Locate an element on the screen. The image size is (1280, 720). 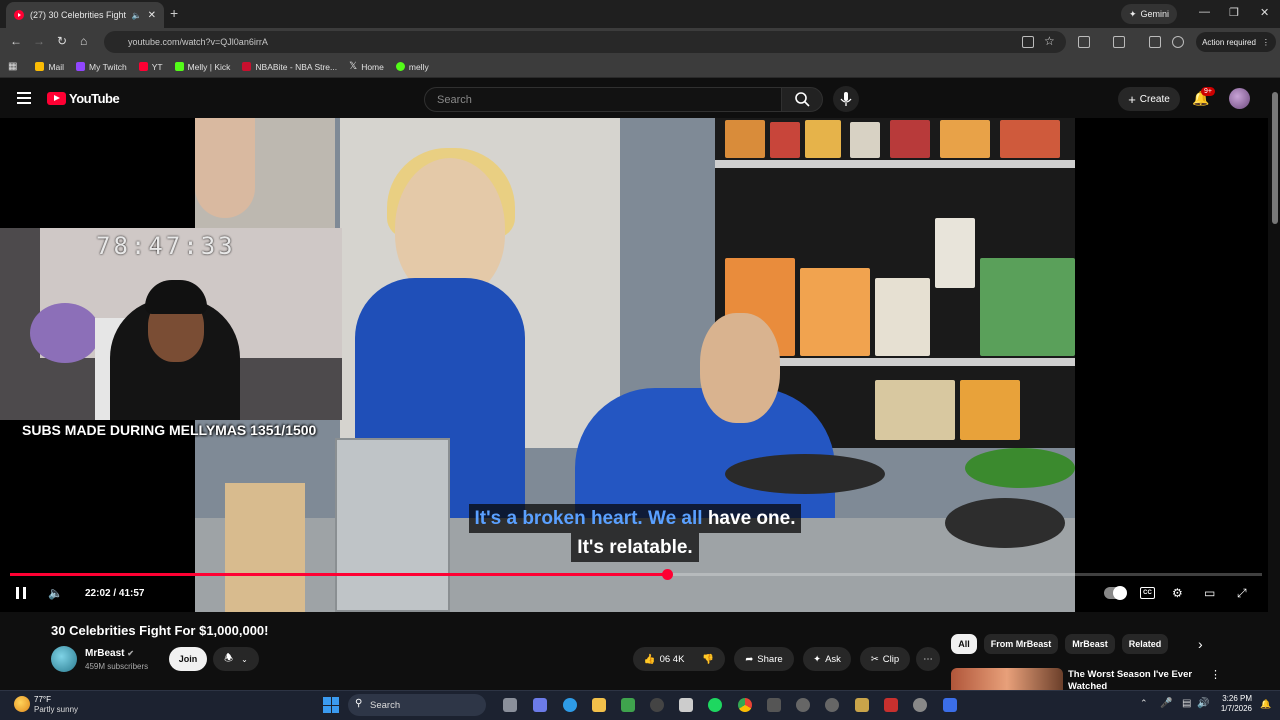
minimize-icon: — is located at coordinates (1204, 12).